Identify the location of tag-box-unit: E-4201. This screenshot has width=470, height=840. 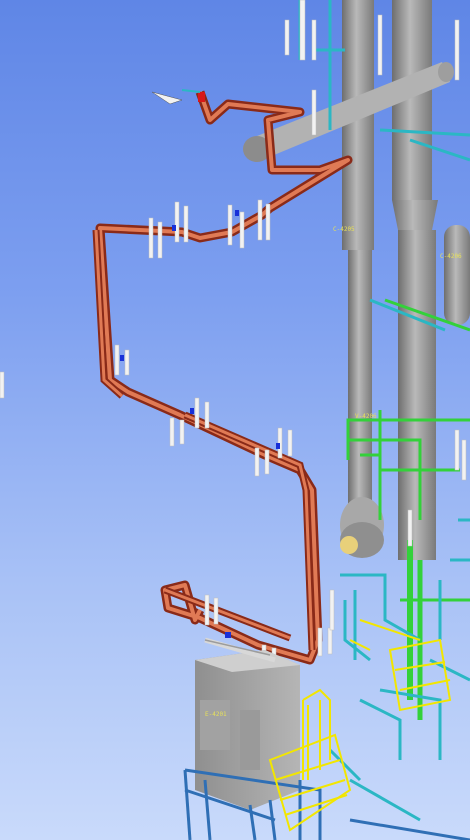
(216, 714).